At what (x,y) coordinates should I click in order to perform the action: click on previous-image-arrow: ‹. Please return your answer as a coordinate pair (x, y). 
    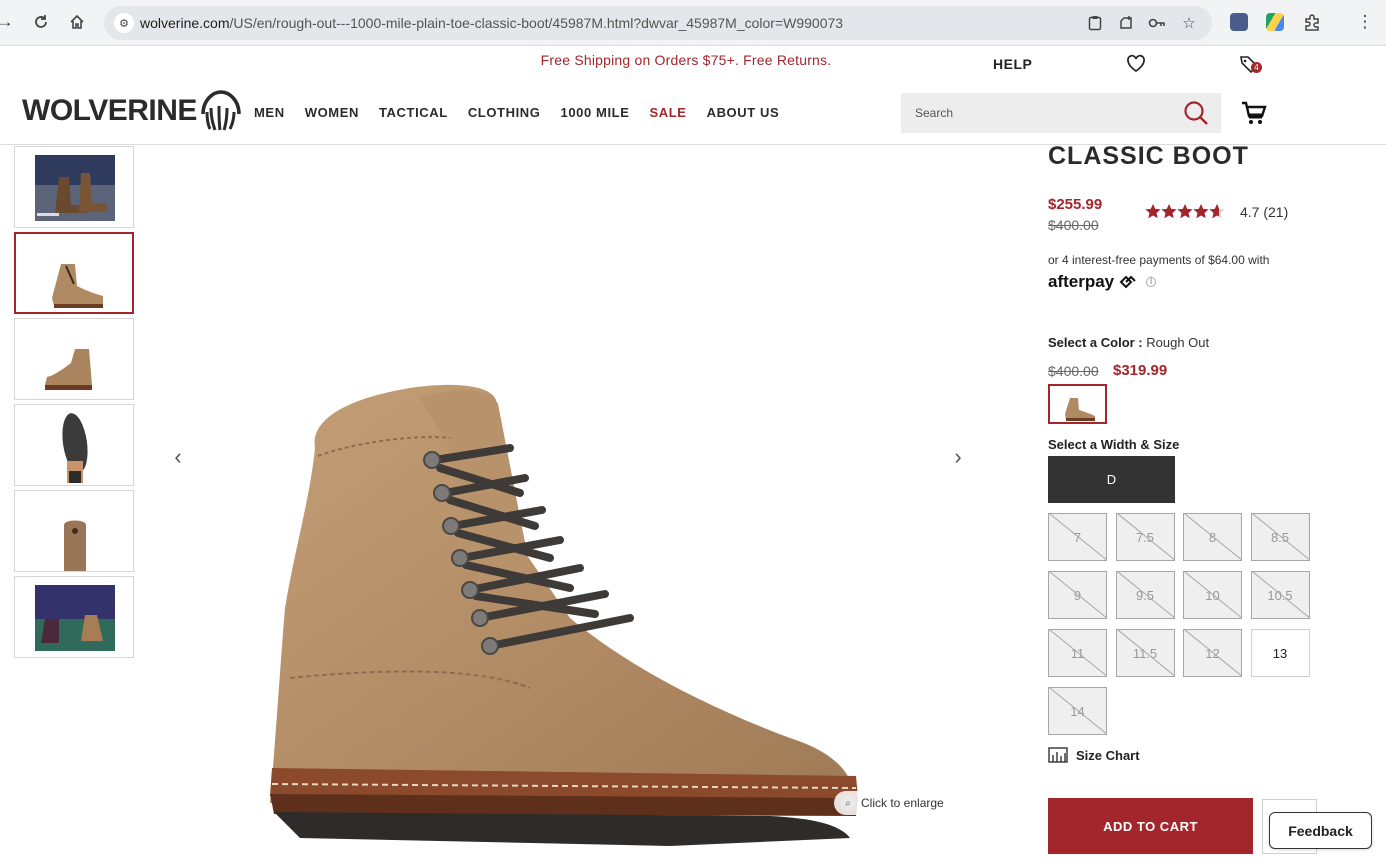
    Looking at the image, I should click on (178, 457).